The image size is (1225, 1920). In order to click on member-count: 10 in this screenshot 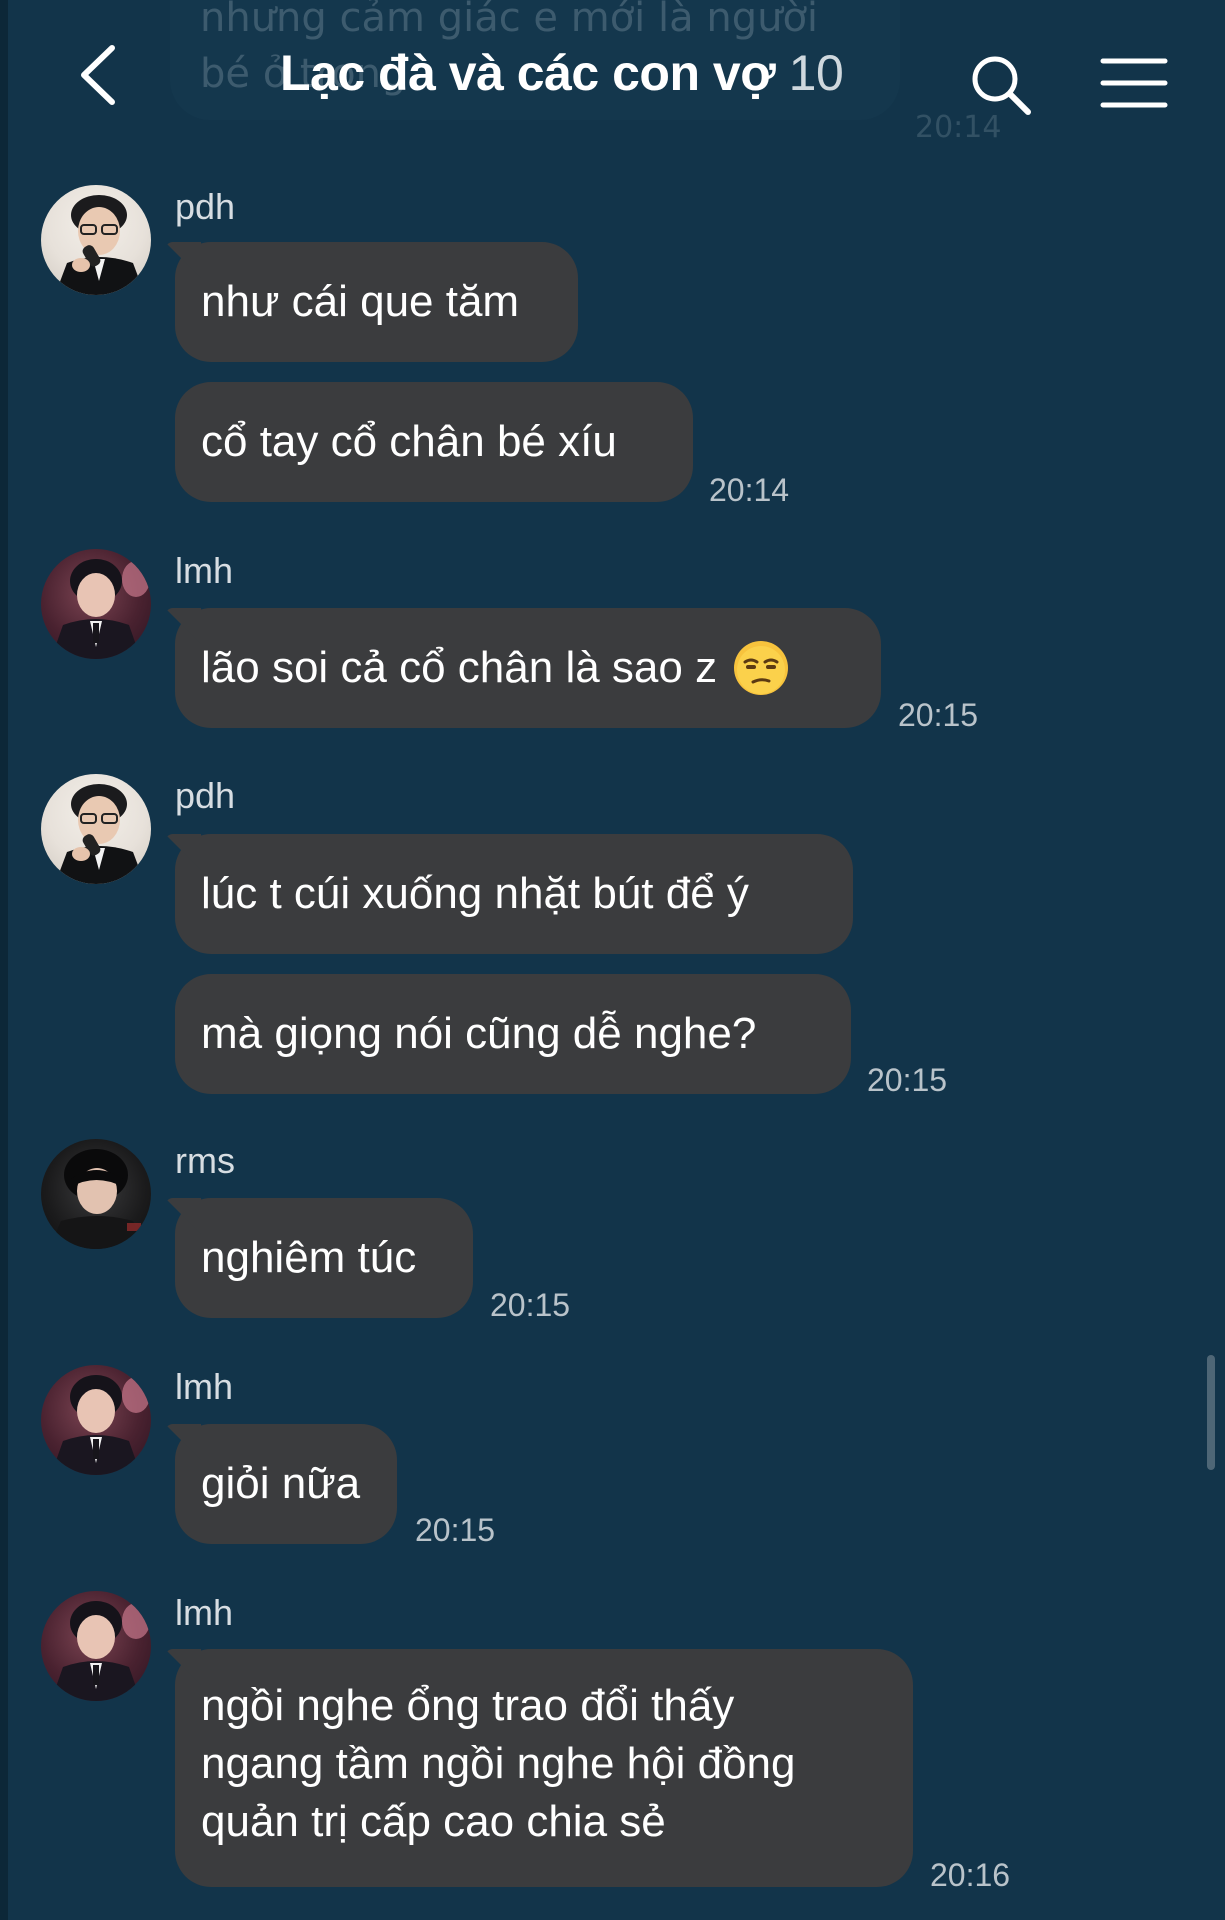, I will do `click(816, 73)`.